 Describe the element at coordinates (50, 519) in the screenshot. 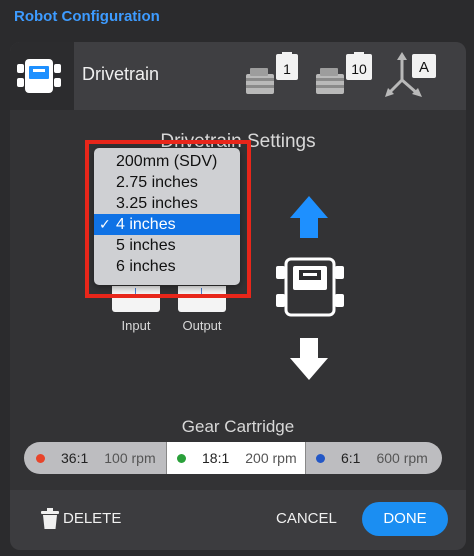

I see `trash-icon` at that location.